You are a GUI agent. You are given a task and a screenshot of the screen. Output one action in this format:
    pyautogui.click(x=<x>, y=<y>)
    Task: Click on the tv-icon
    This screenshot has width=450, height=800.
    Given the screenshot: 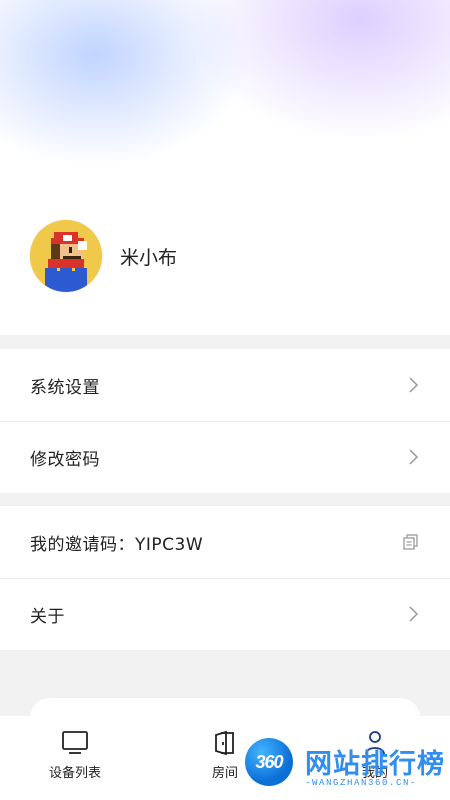 What is the action you would take?
    pyautogui.click(x=75, y=742)
    